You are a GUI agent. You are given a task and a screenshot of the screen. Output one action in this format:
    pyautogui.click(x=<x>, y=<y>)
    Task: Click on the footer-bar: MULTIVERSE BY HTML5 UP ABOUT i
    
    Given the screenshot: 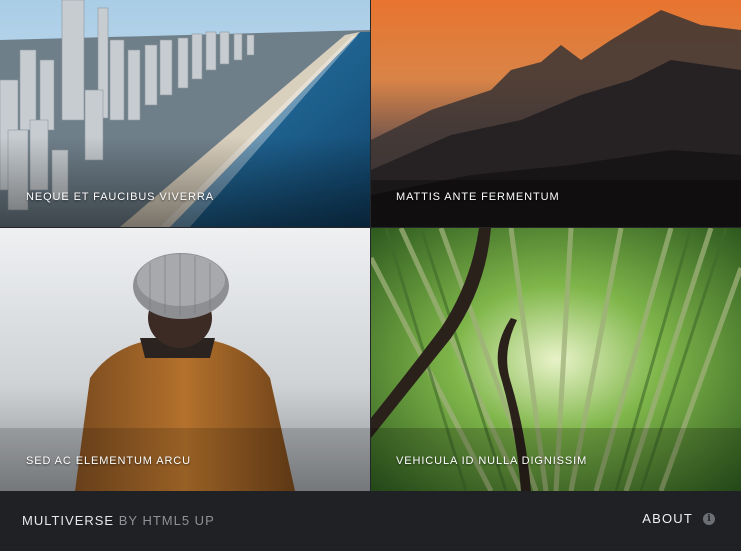 What is the action you would take?
    pyautogui.click(x=370, y=521)
    